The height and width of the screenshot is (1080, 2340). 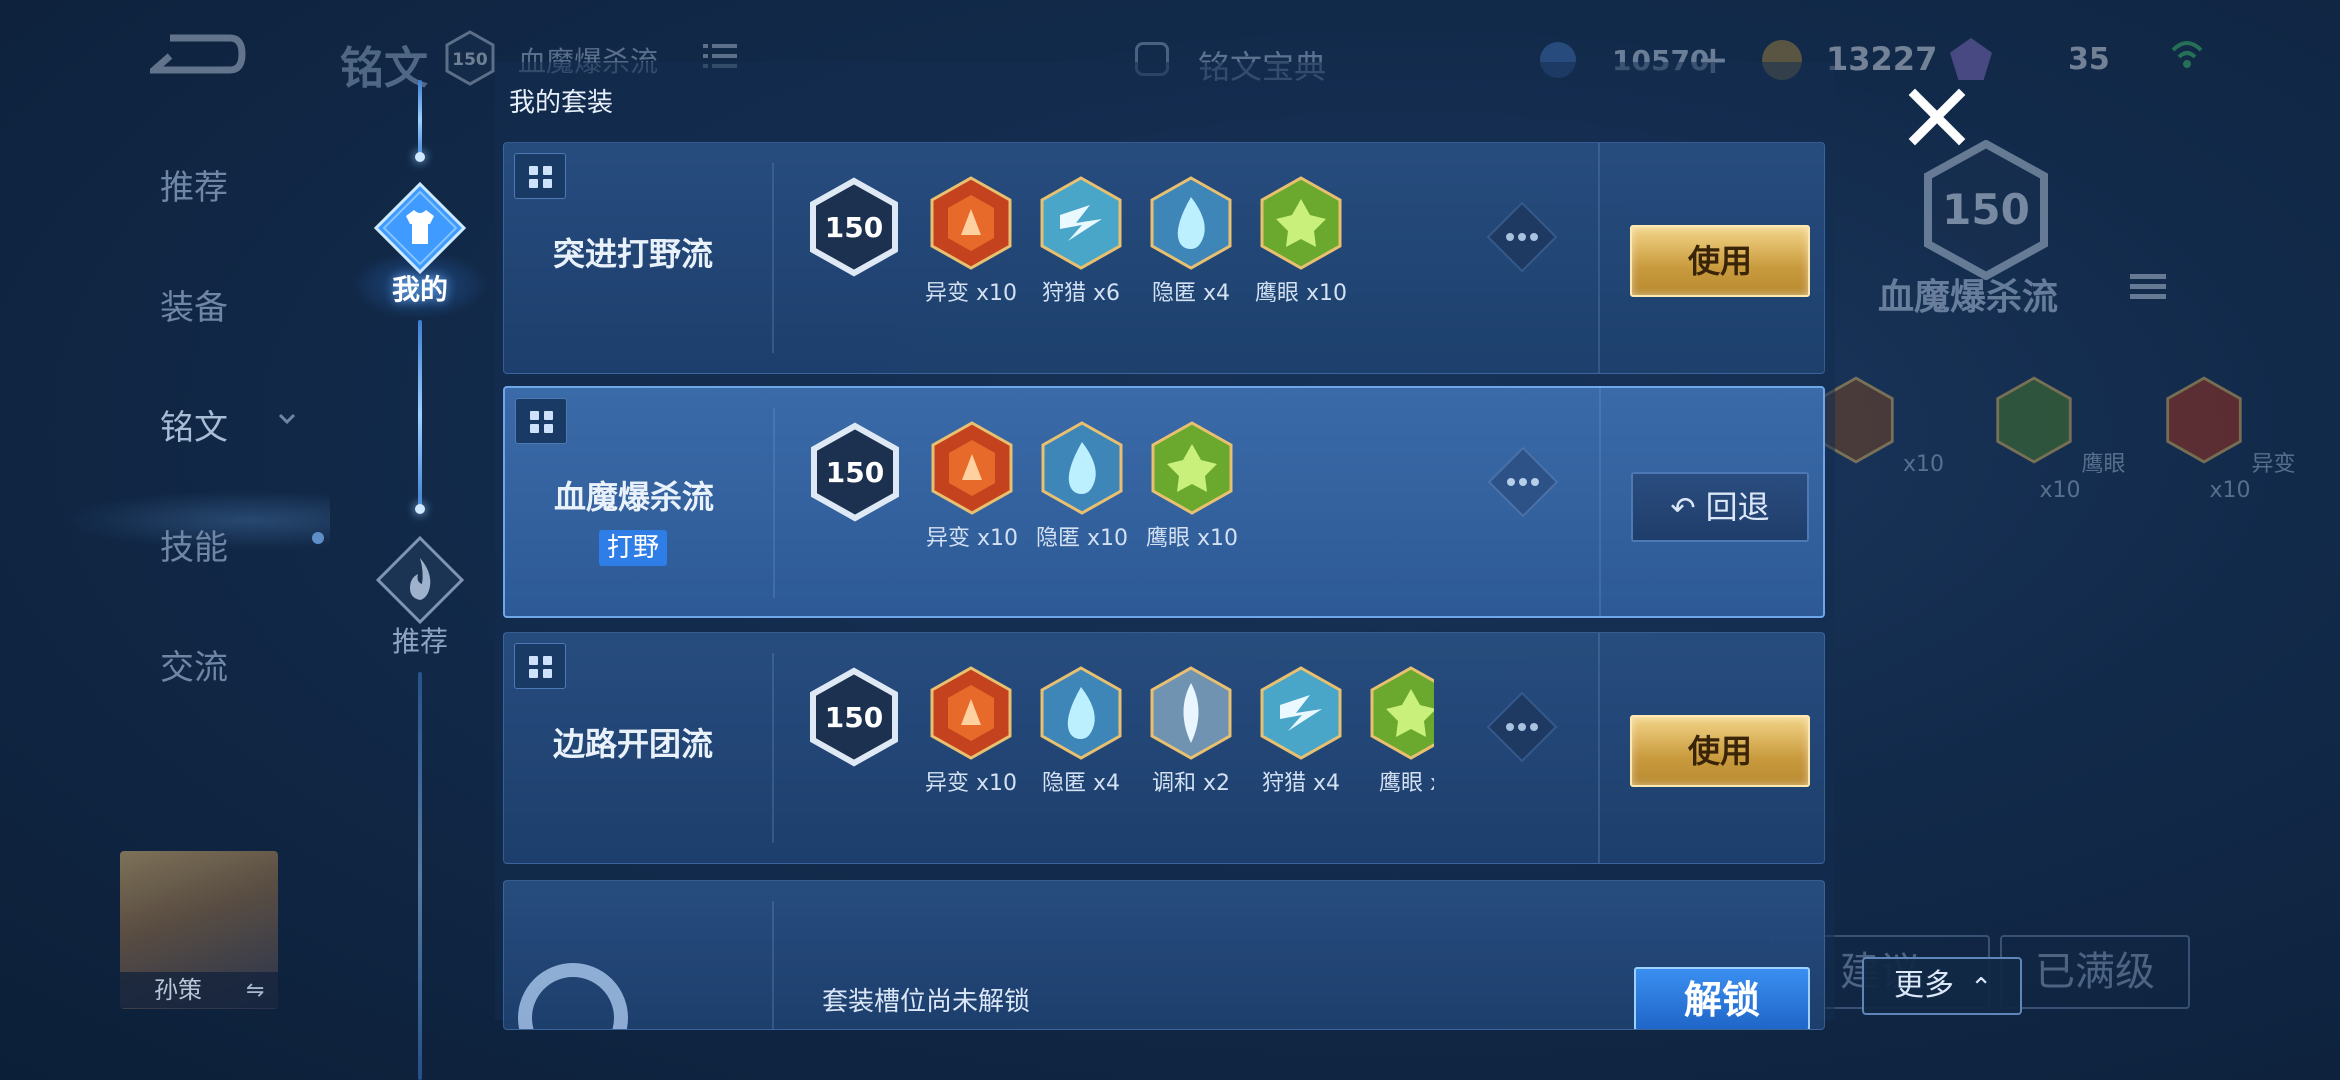 I want to click on close-icon, so click(x=1937, y=117).